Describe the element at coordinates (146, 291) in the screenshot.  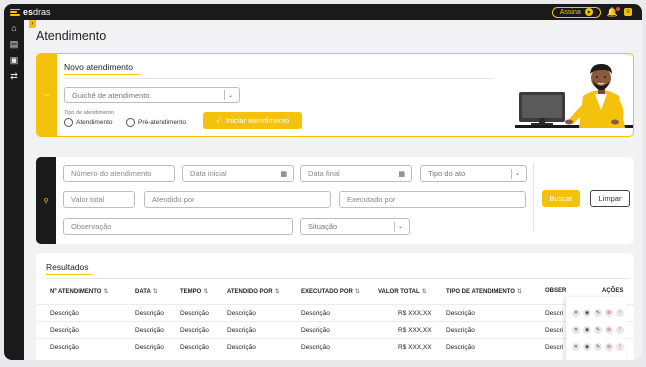
I see `col-data: DATA ⇅` at that location.